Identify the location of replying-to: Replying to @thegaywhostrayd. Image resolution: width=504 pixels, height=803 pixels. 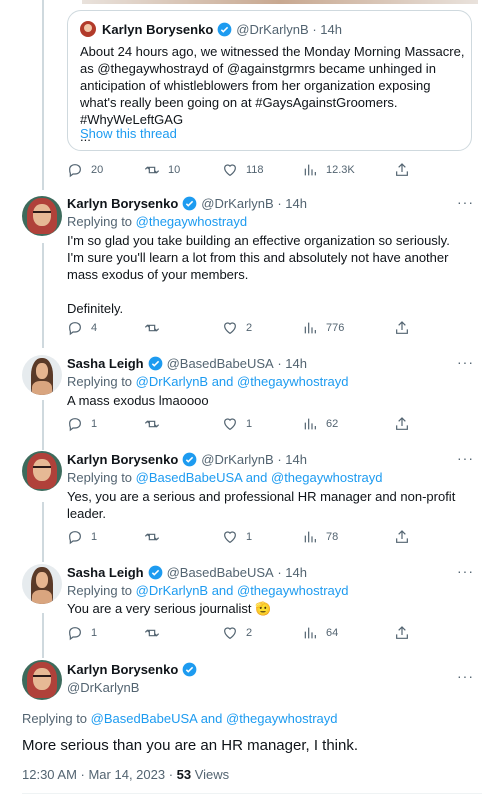
(157, 221).